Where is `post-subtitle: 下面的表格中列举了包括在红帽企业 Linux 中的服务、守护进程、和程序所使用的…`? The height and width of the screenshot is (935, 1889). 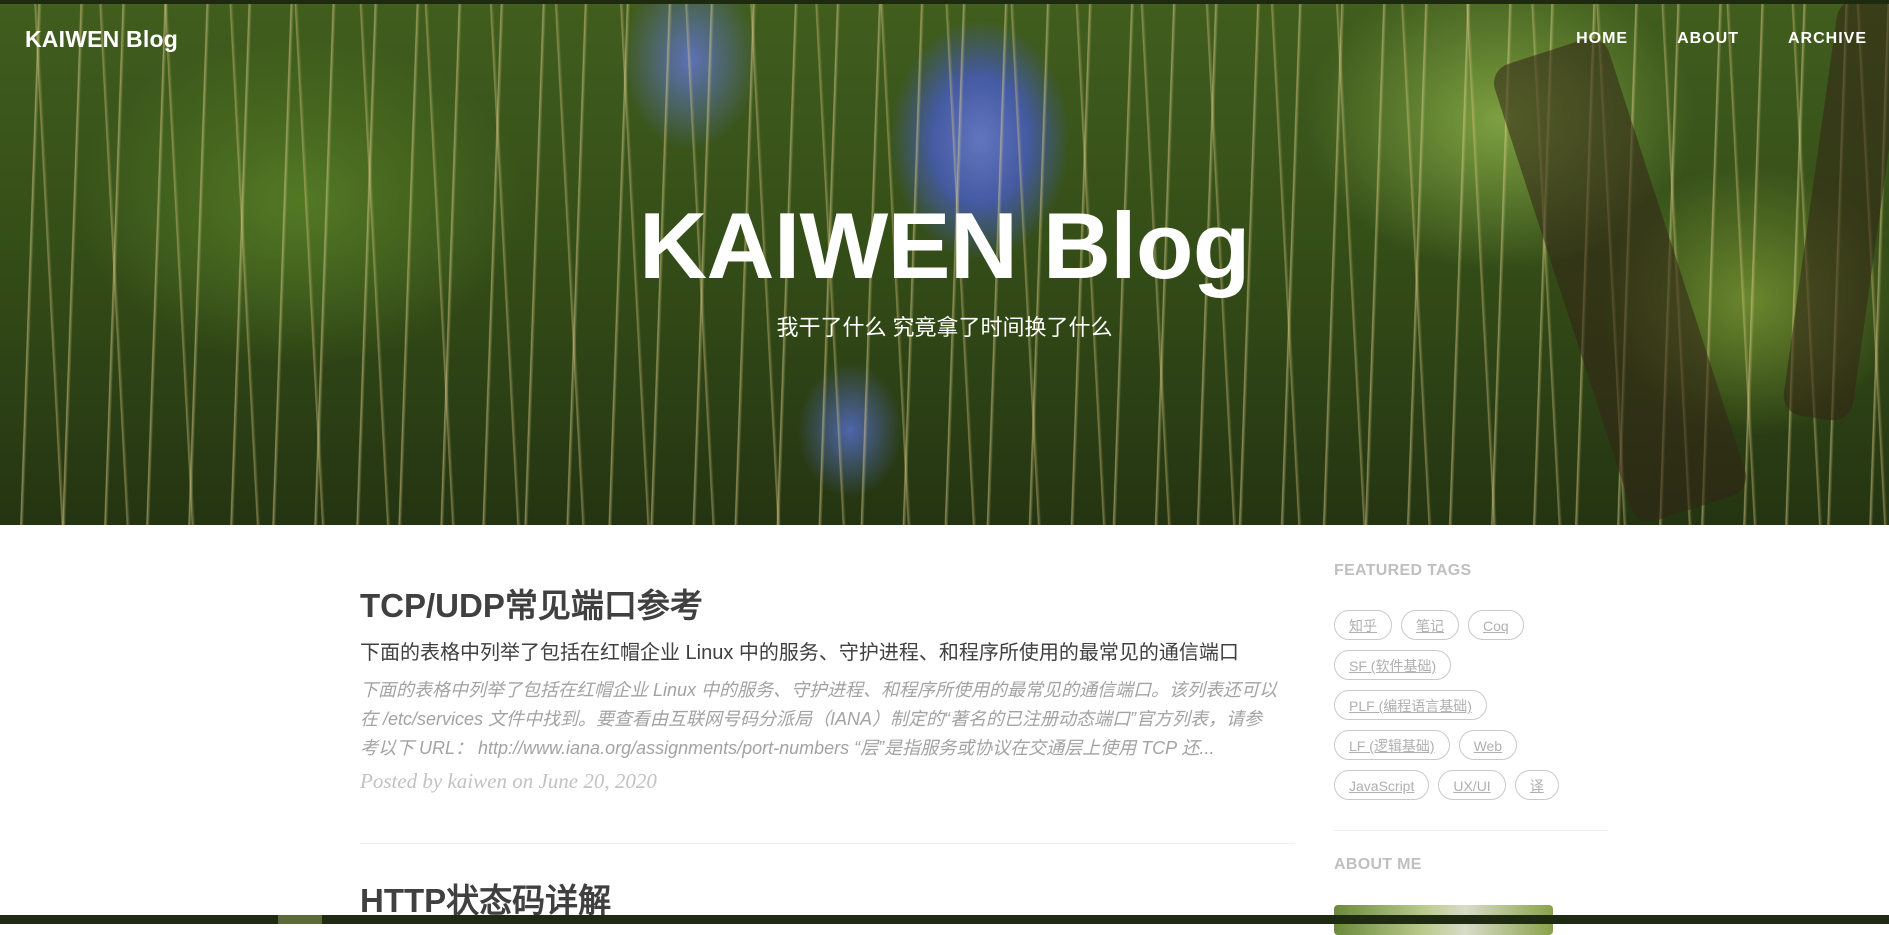
post-subtitle: 下面的表格中列举了包括在红帽企业 Linux 中的服务、守护进程、和程序所使用的… is located at coordinates (827, 653).